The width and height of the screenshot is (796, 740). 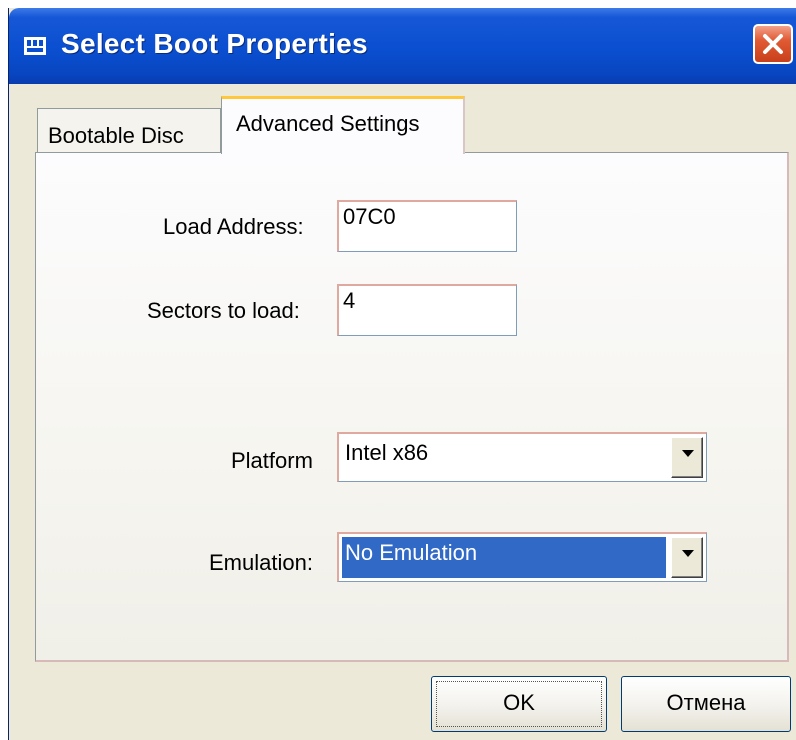 I want to click on tab-advanced-settings: Advanced Settings, so click(x=343, y=125).